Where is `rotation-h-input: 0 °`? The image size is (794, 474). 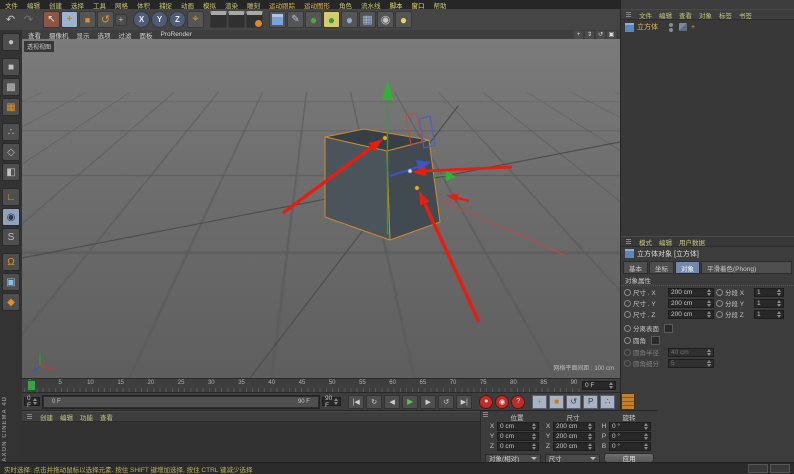
rotation-h-input: 0 ° is located at coordinates (630, 426).